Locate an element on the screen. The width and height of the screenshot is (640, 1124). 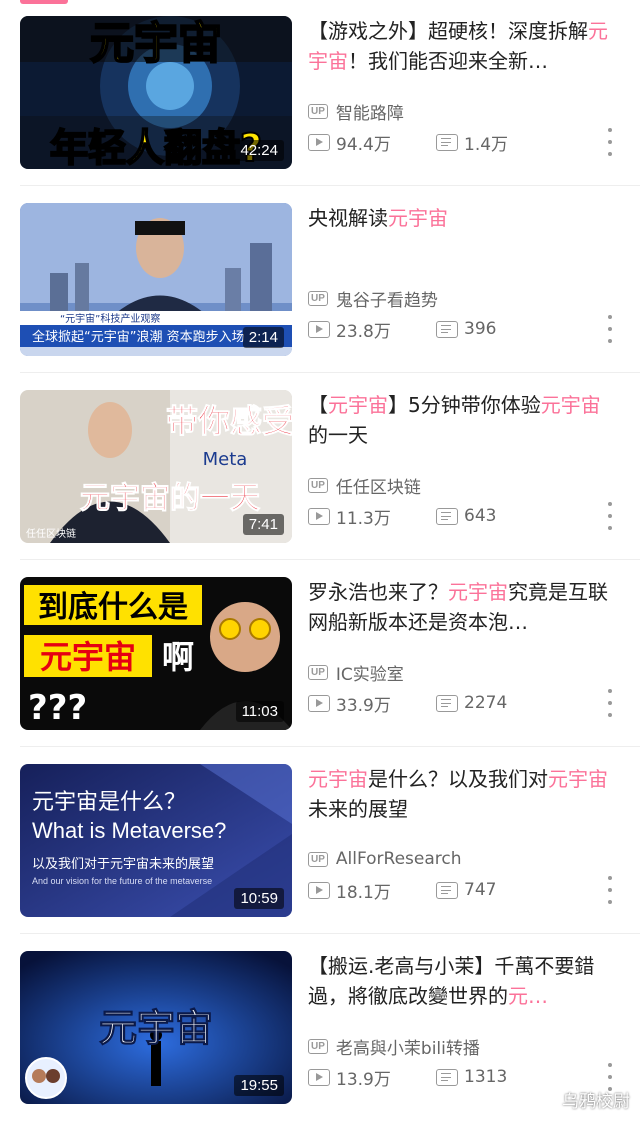
danmaku-count: 1313 is located at coordinates (486, 1077).